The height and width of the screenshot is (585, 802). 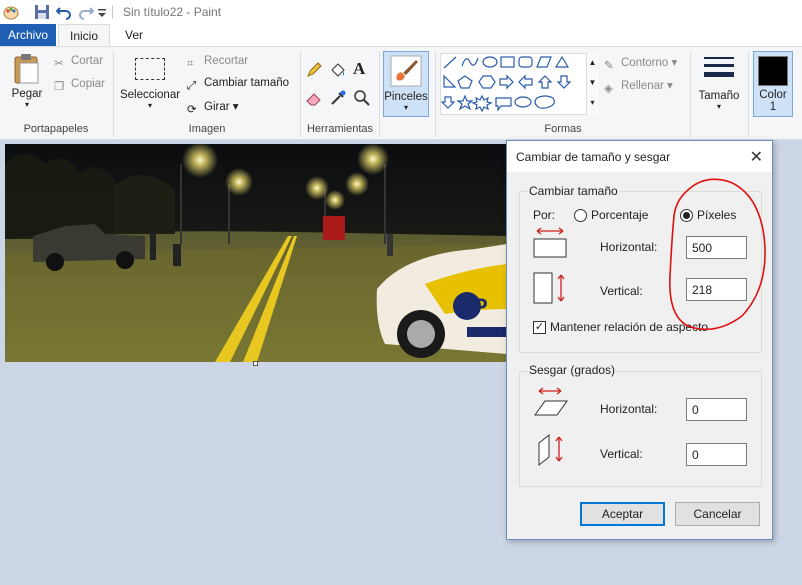 What do you see at coordinates (112, 12) in the screenshot?
I see `title-separator` at bounding box center [112, 12].